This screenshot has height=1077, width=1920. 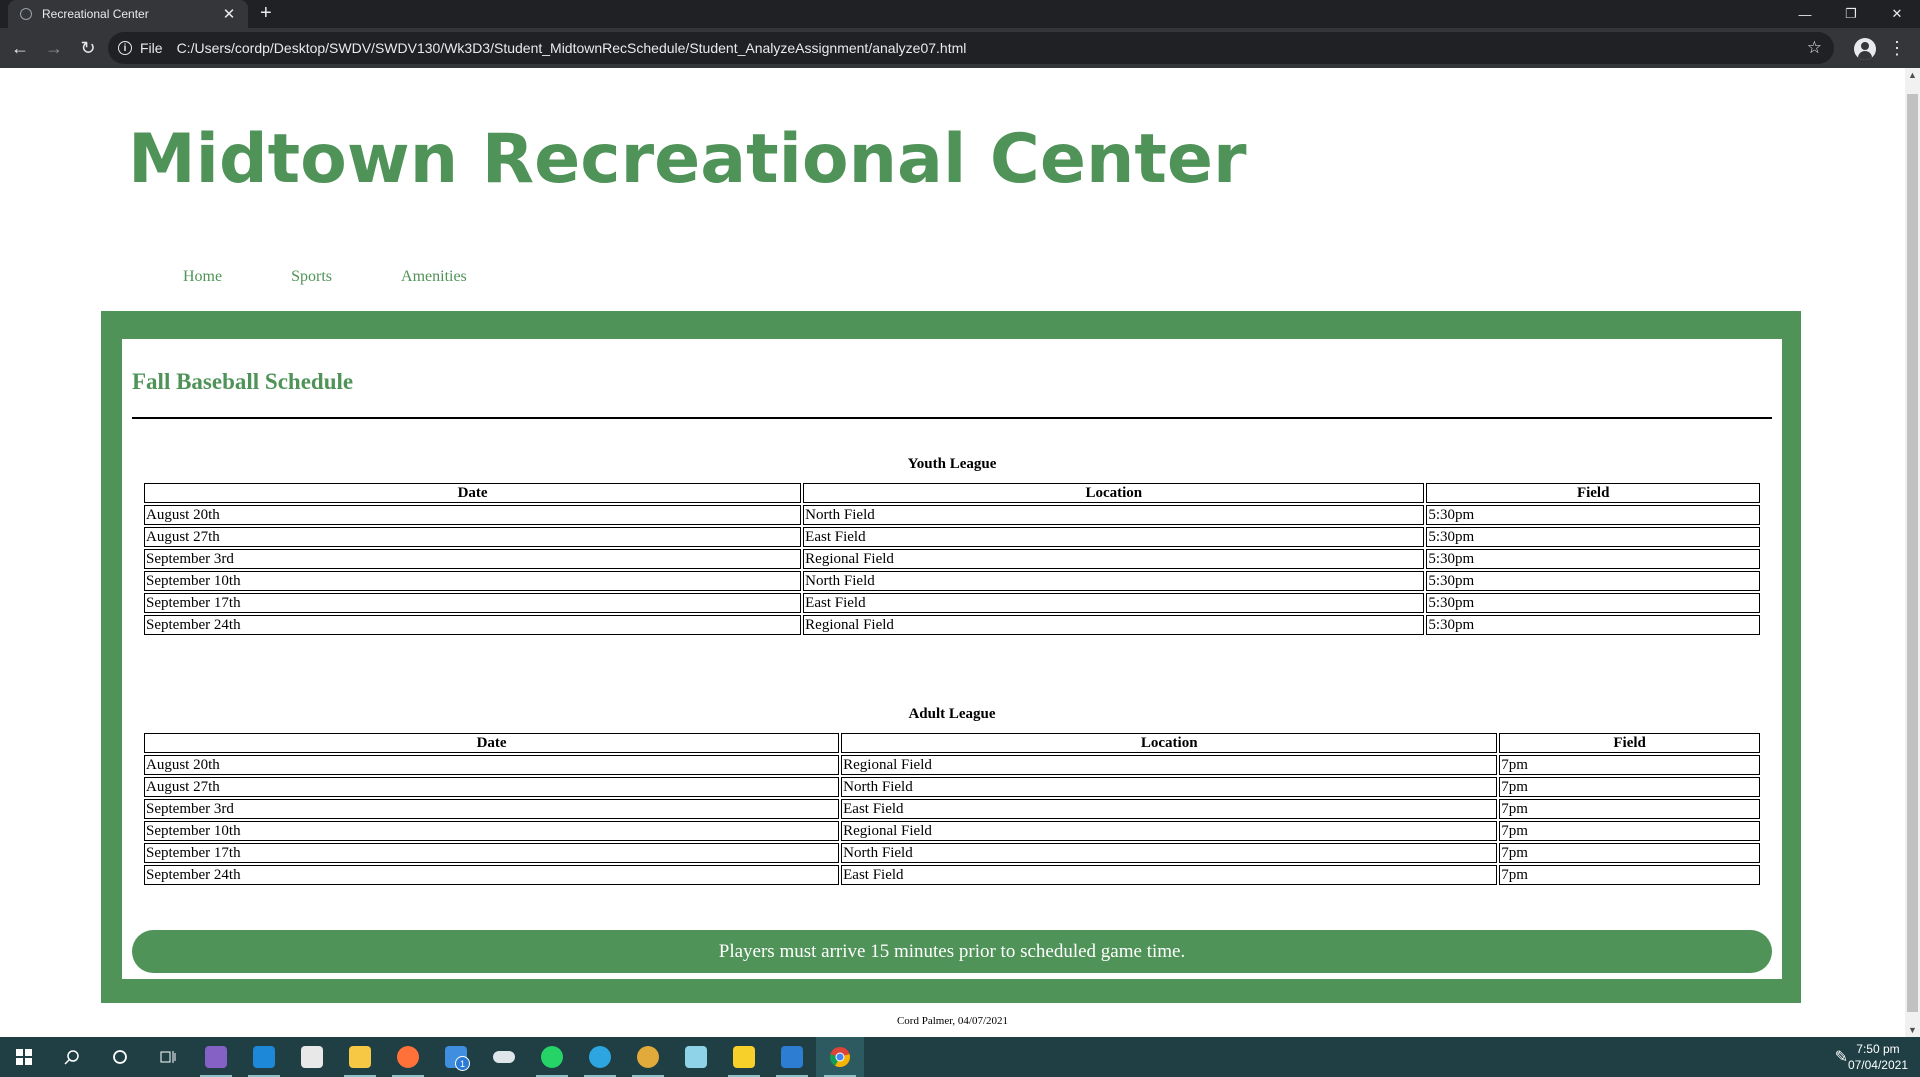 What do you see at coordinates (600, 1057) in the screenshot?
I see `telegram-icon` at bounding box center [600, 1057].